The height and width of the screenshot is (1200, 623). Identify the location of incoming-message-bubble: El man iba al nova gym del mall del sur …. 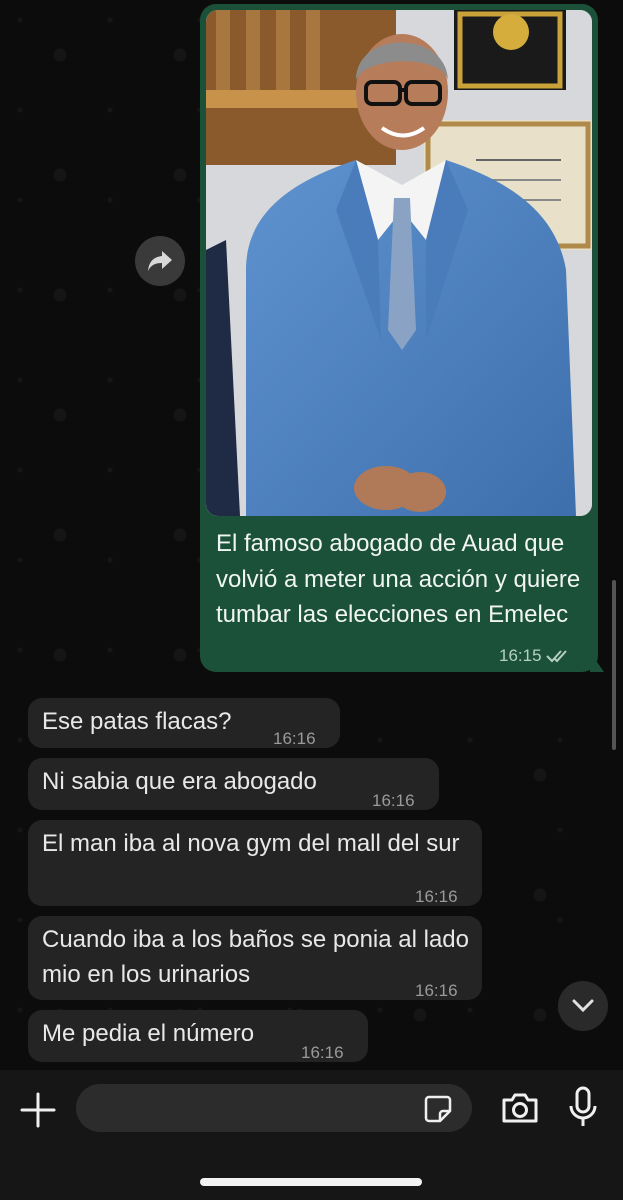
(255, 863).